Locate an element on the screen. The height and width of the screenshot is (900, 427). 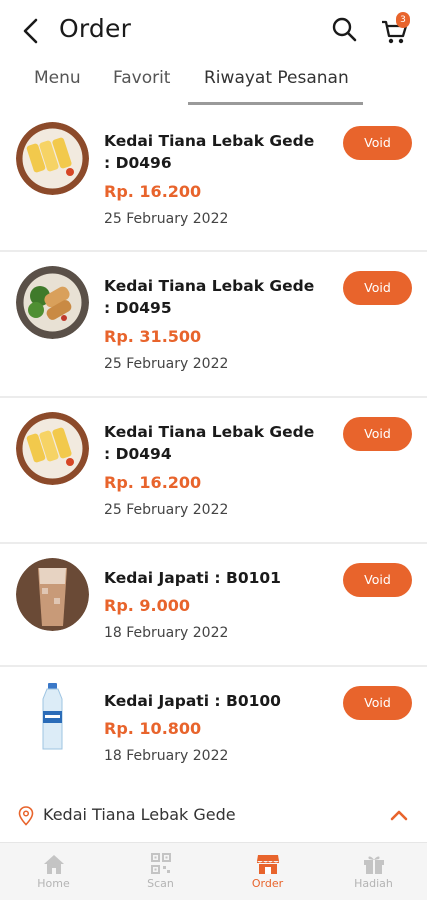
search-icon is located at coordinates (344, 30).